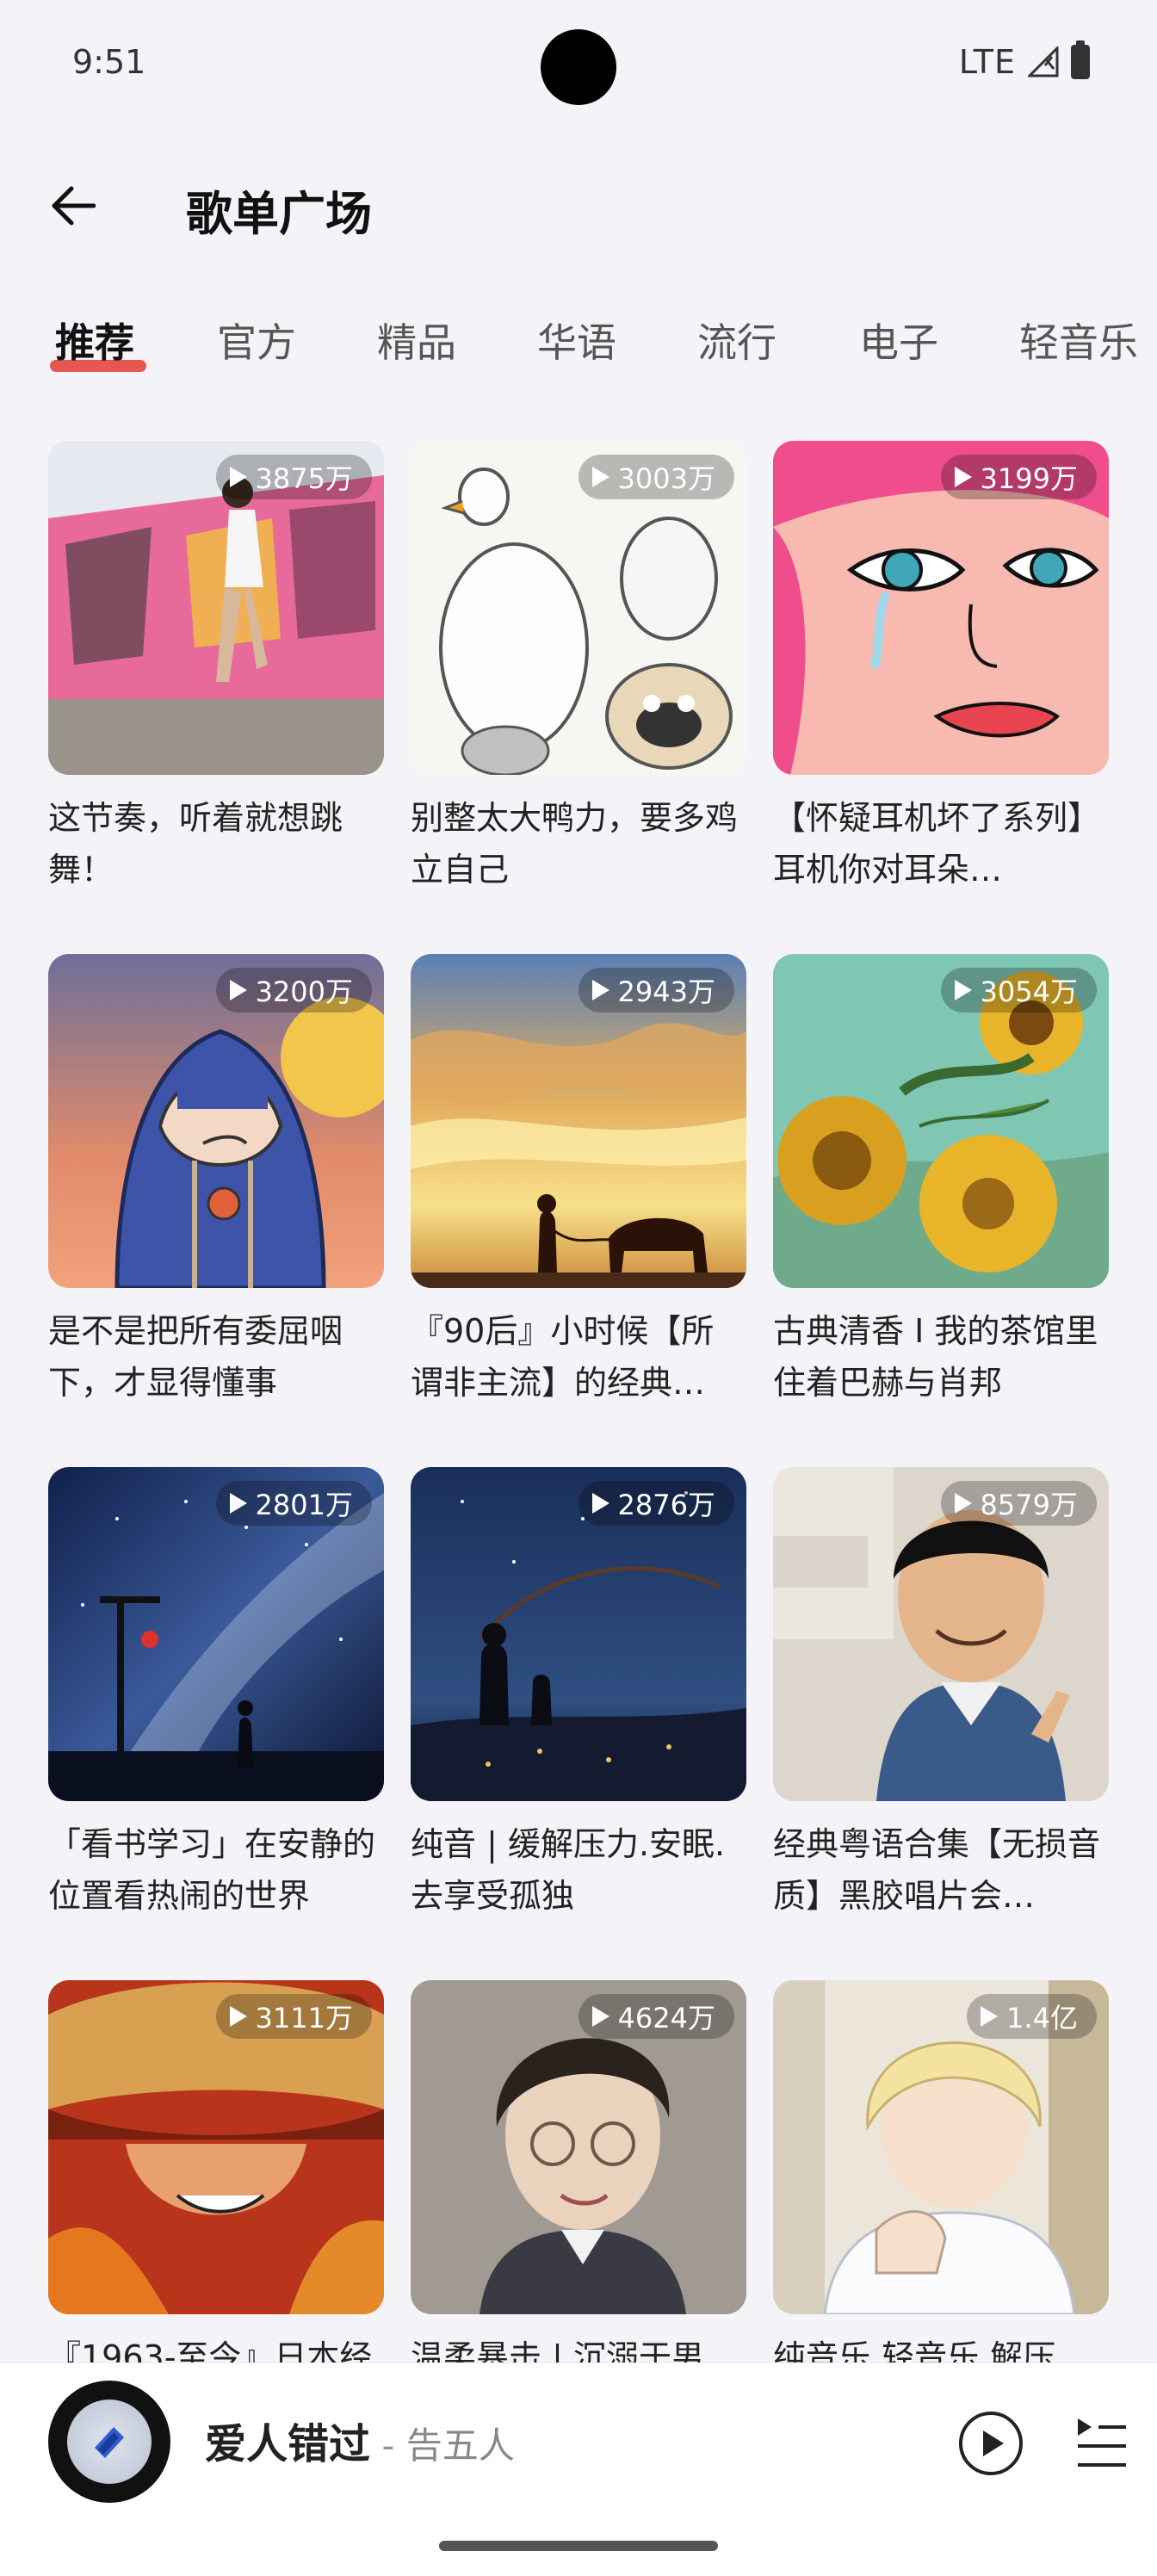 The width and height of the screenshot is (1157, 2576). I want to click on tab-premium: 精品, so click(417, 340).